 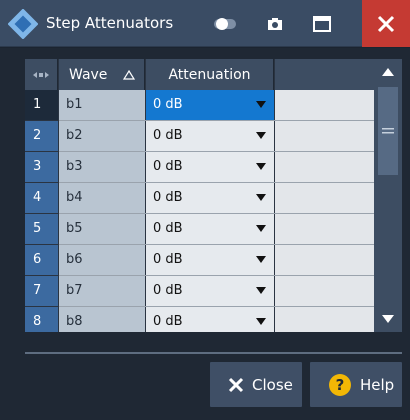 I want to click on screenshot-button, so click(x=275, y=24).